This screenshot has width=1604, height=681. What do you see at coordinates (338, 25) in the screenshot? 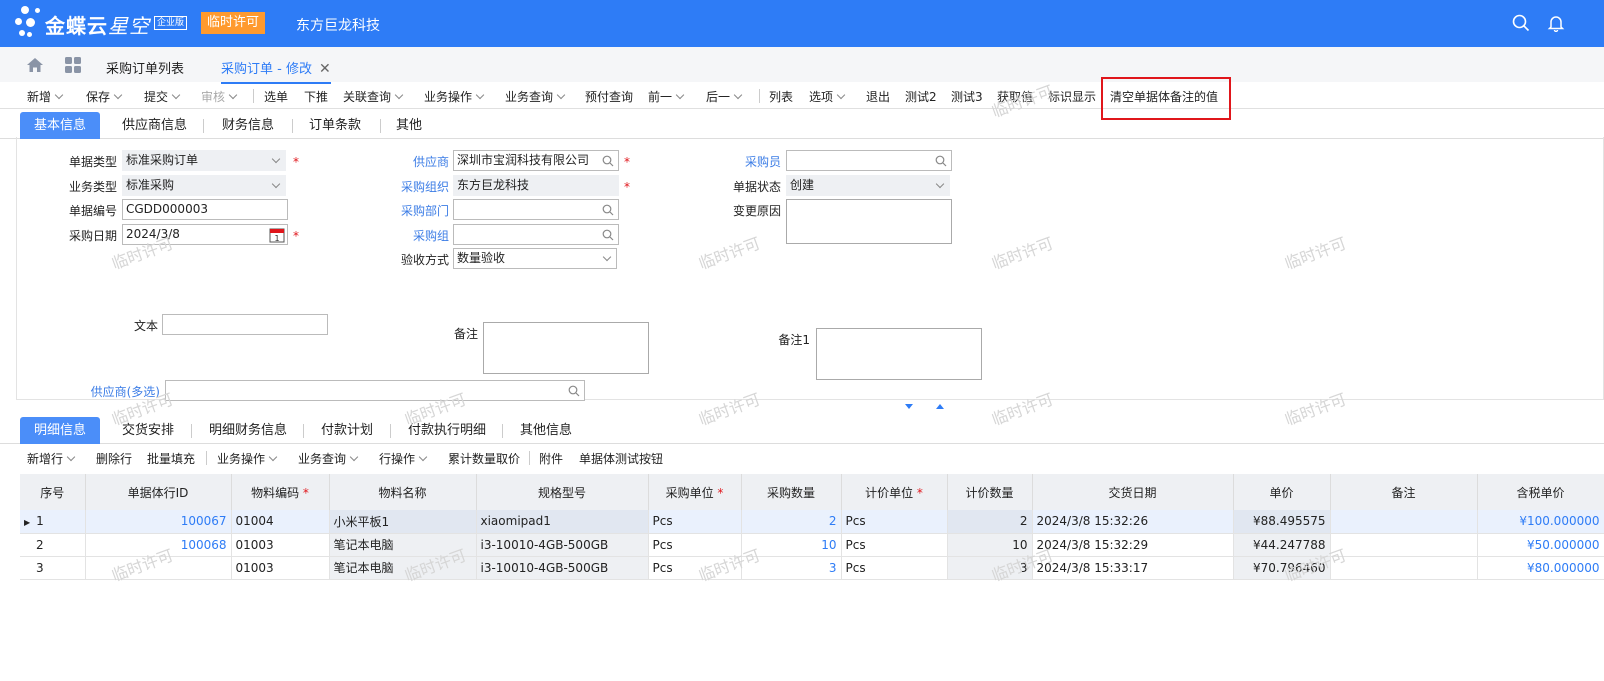
I see `org-name: 东方巨龙科技` at bounding box center [338, 25].